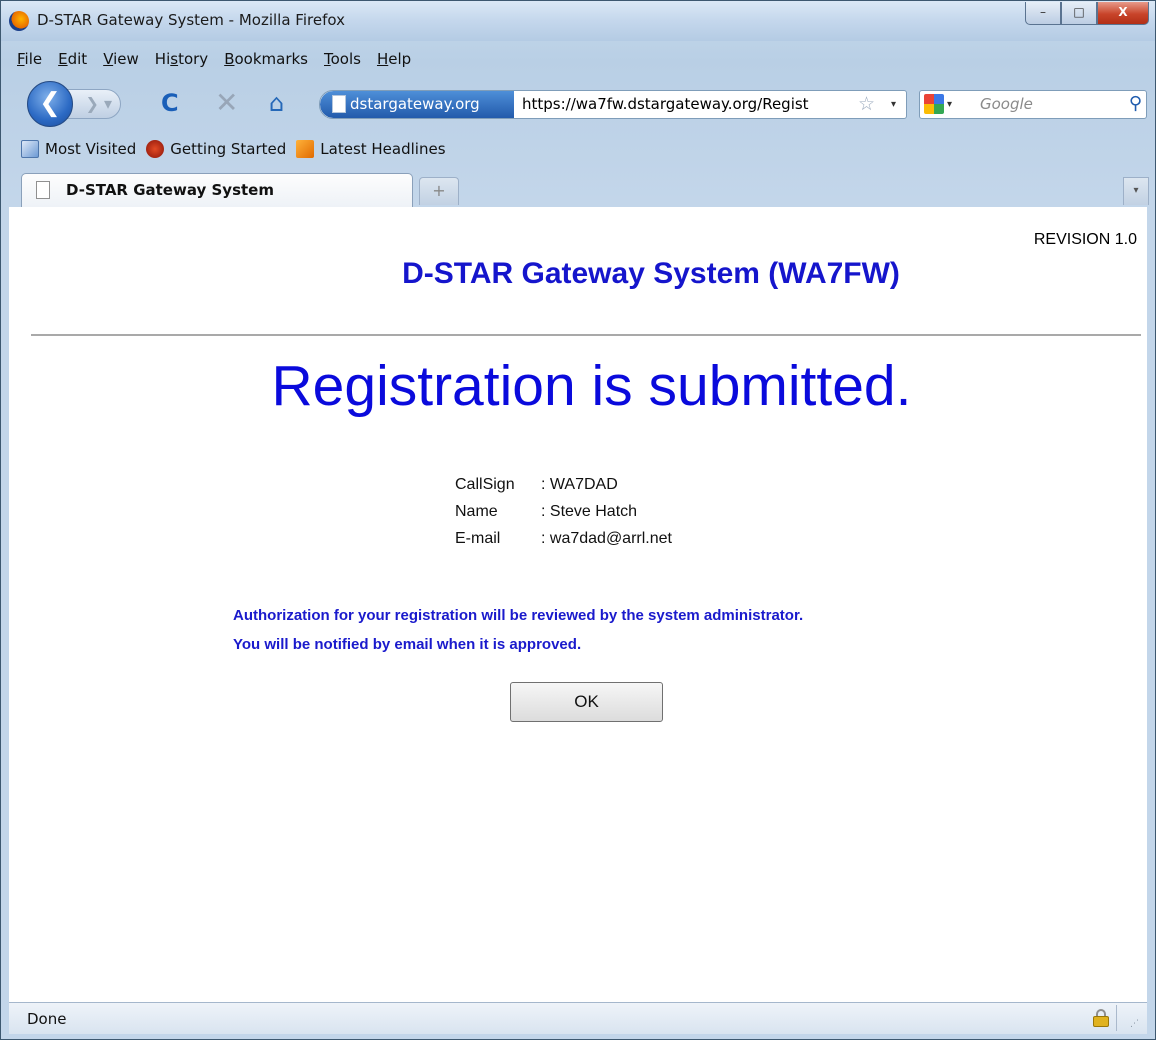 This screenshot has width=1156, height=1040. What do you see at coordinates (586, 702) in the screenshot?
I see `ok-button: OK` at bounding box center [586, 702].